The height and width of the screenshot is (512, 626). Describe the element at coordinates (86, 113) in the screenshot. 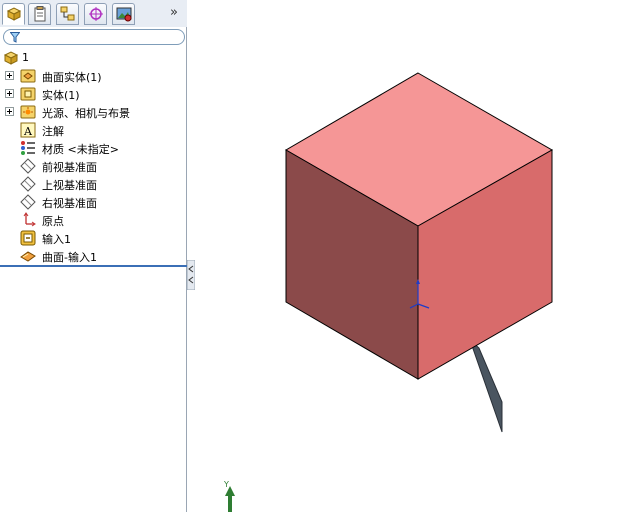

I see `tree-item-label: 光源、相机与布景` at that location.